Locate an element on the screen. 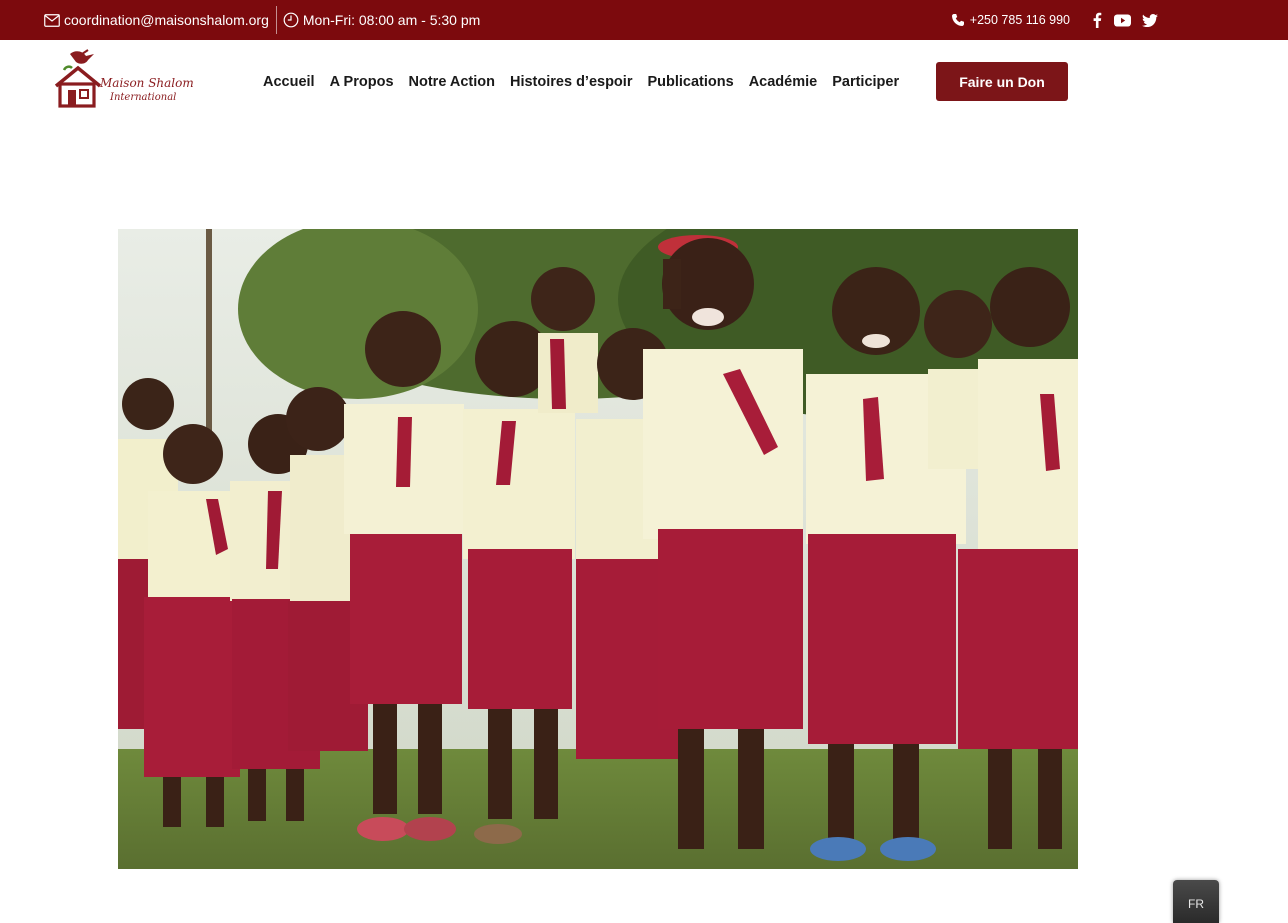 Image resolution: width=1288 pixels, height=923 pixels. logo-name: Maison Shalom is located at coordinates (147, 83).